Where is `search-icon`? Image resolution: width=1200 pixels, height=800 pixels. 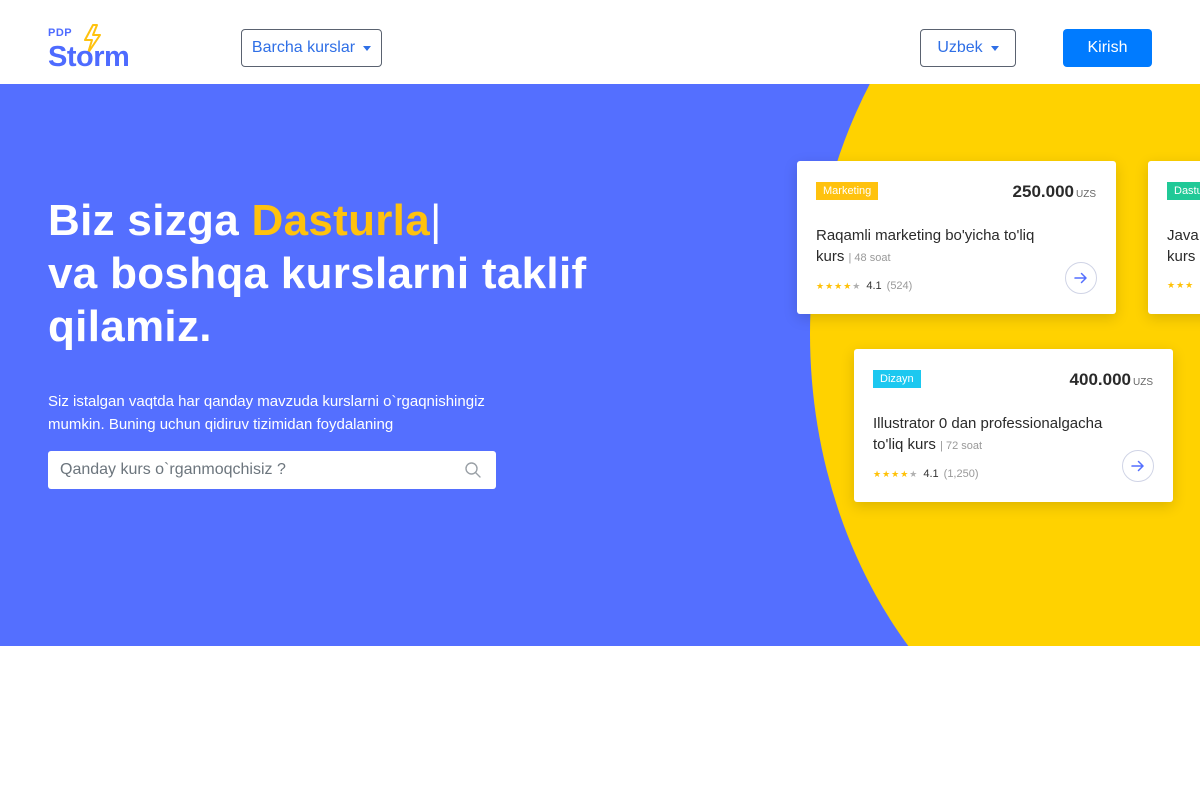
search-icon is located at coordinates (473, 470).